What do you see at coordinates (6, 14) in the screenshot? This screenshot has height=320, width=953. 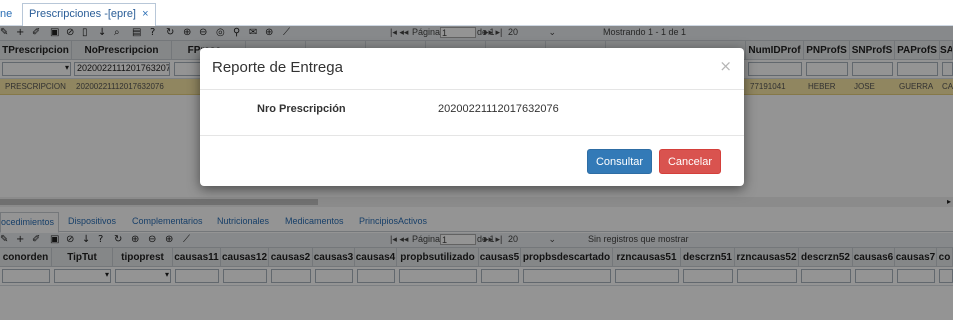 I see `tab-home: ne` at bounding box center [6, 14].